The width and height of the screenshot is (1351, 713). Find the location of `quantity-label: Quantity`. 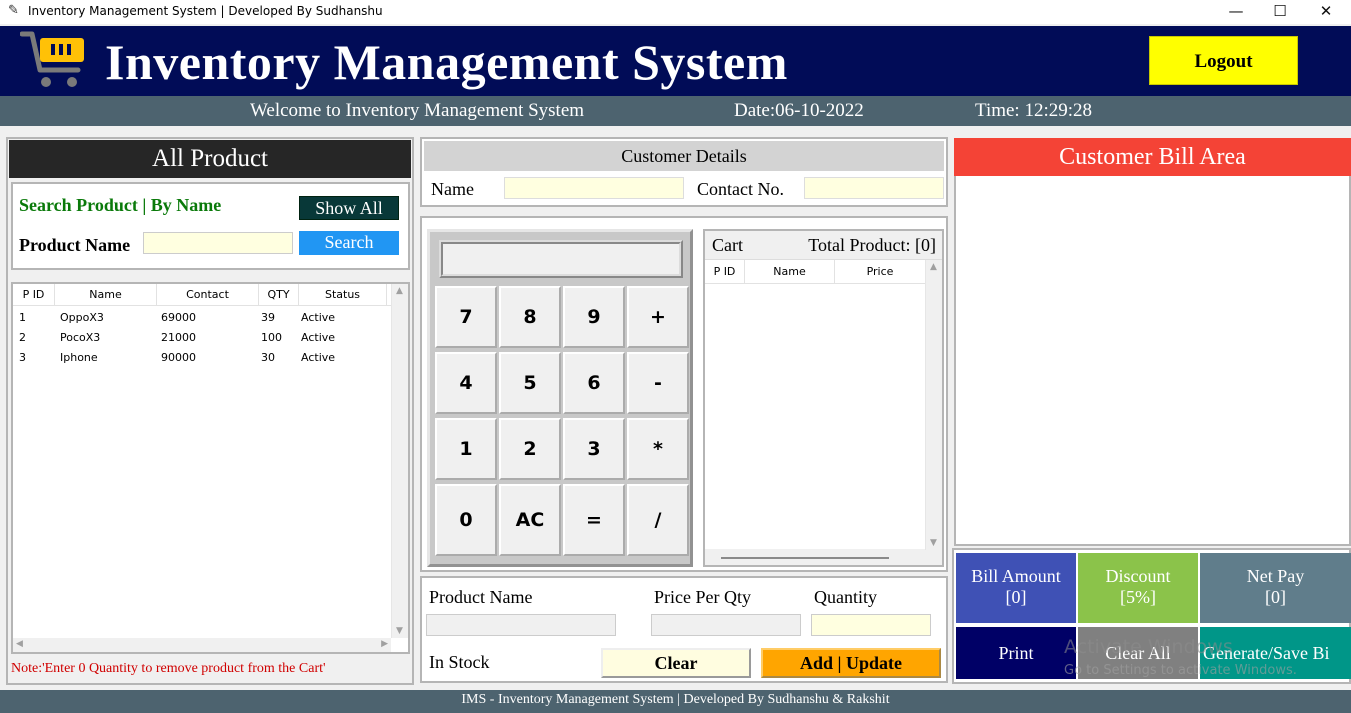

quantity-label: Quantity is located at coordinates (845, 597).